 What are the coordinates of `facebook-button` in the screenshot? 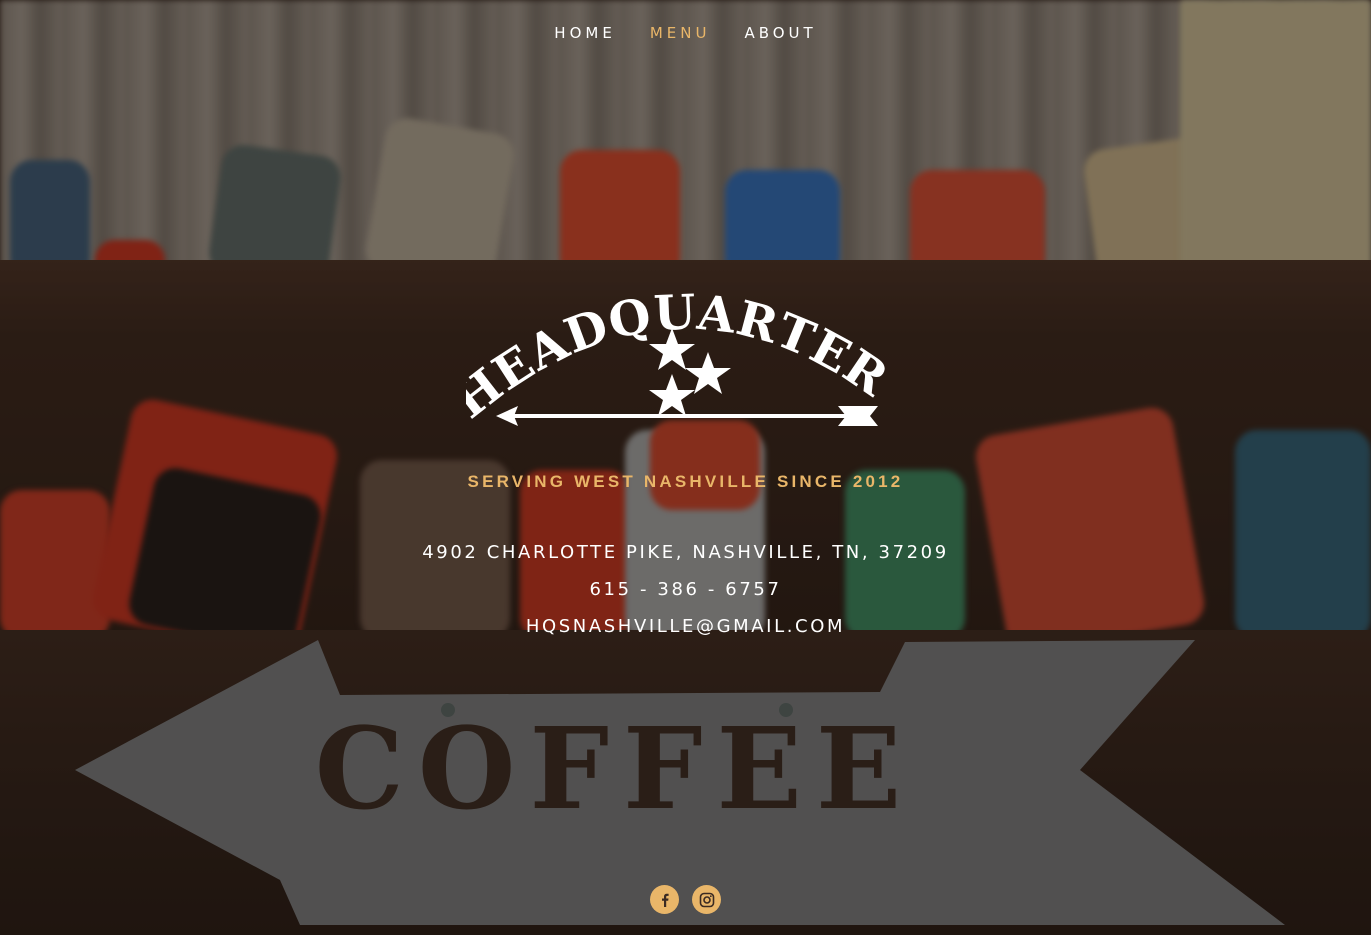 It's located at (664, 899).